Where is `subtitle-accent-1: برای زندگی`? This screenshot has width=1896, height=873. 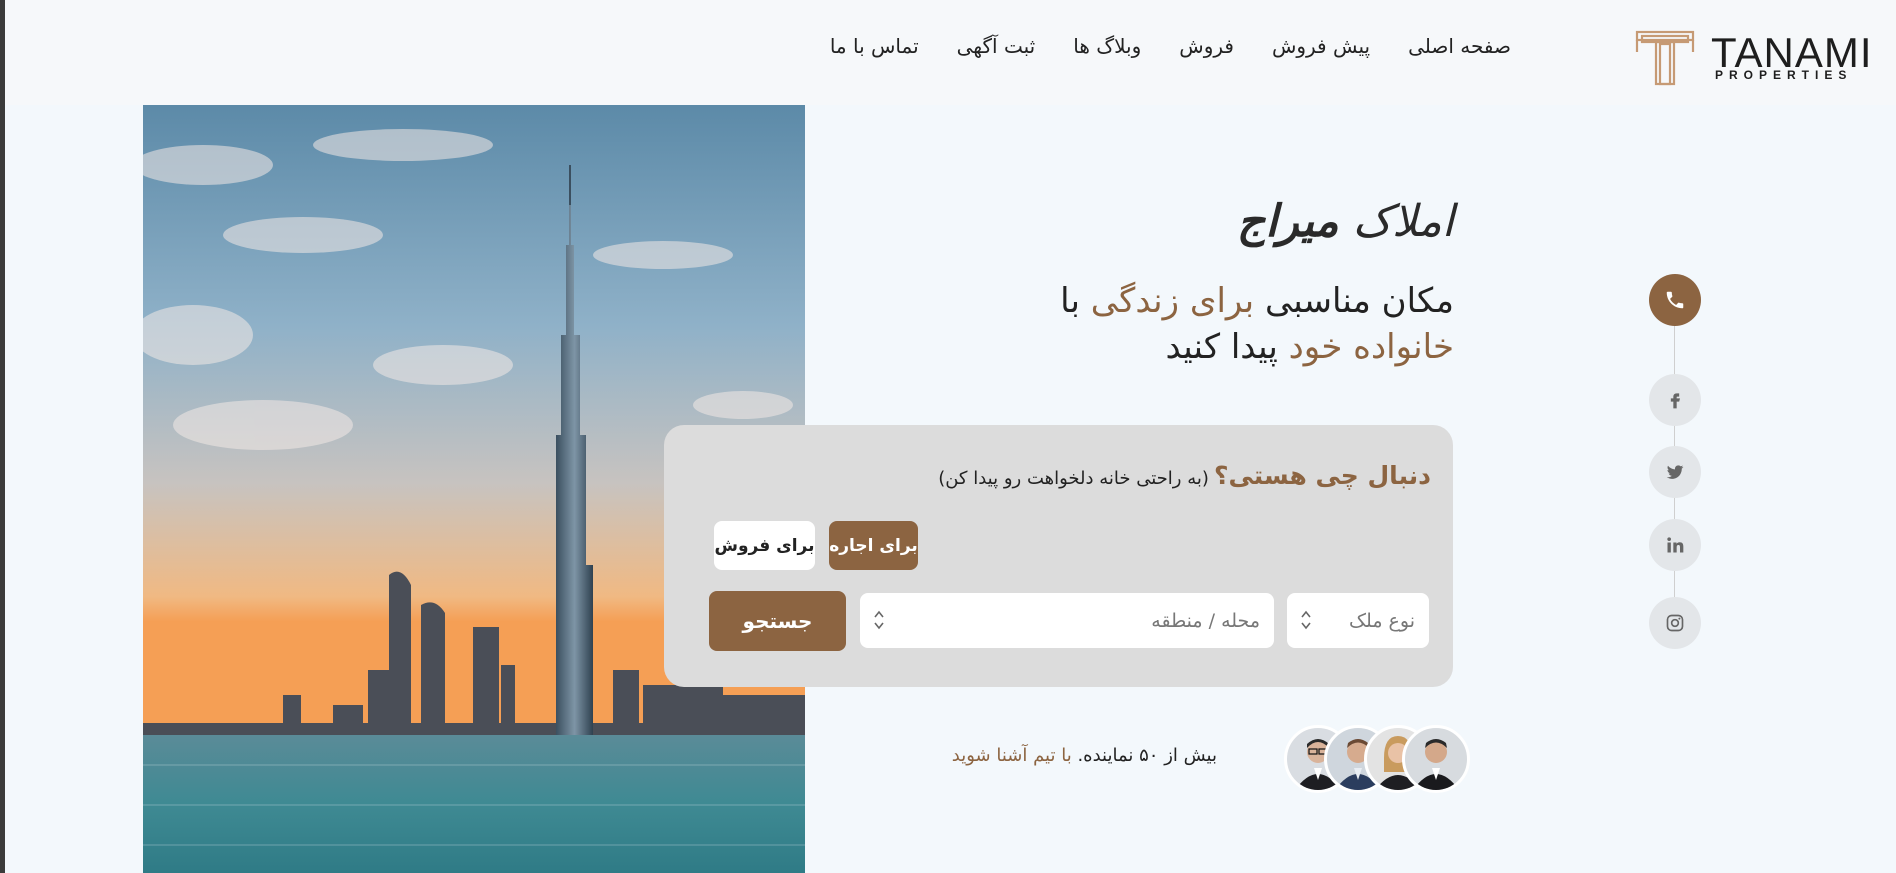 subtitle-accent-1: برای زندگی is located at coordinates (1172, 301).